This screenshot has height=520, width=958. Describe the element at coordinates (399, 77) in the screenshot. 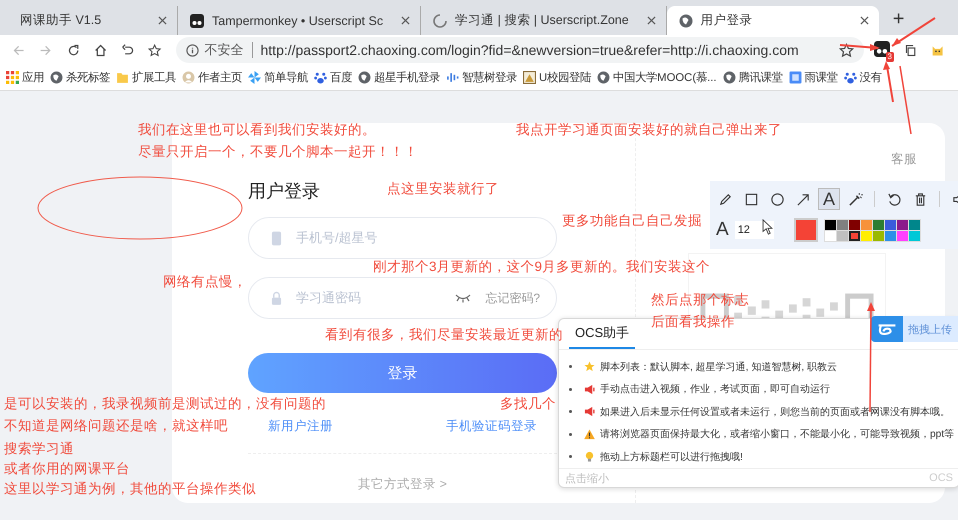

I see `bookmark-item: 超星手机登录` at that location.